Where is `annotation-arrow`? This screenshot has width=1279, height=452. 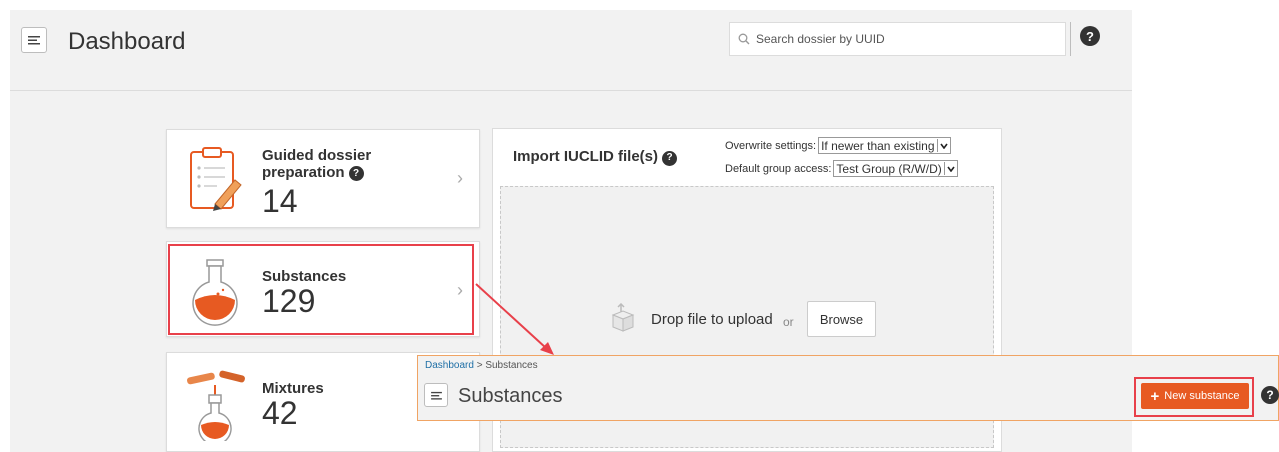
annotation-arrow is located at coordinates (514, 319).